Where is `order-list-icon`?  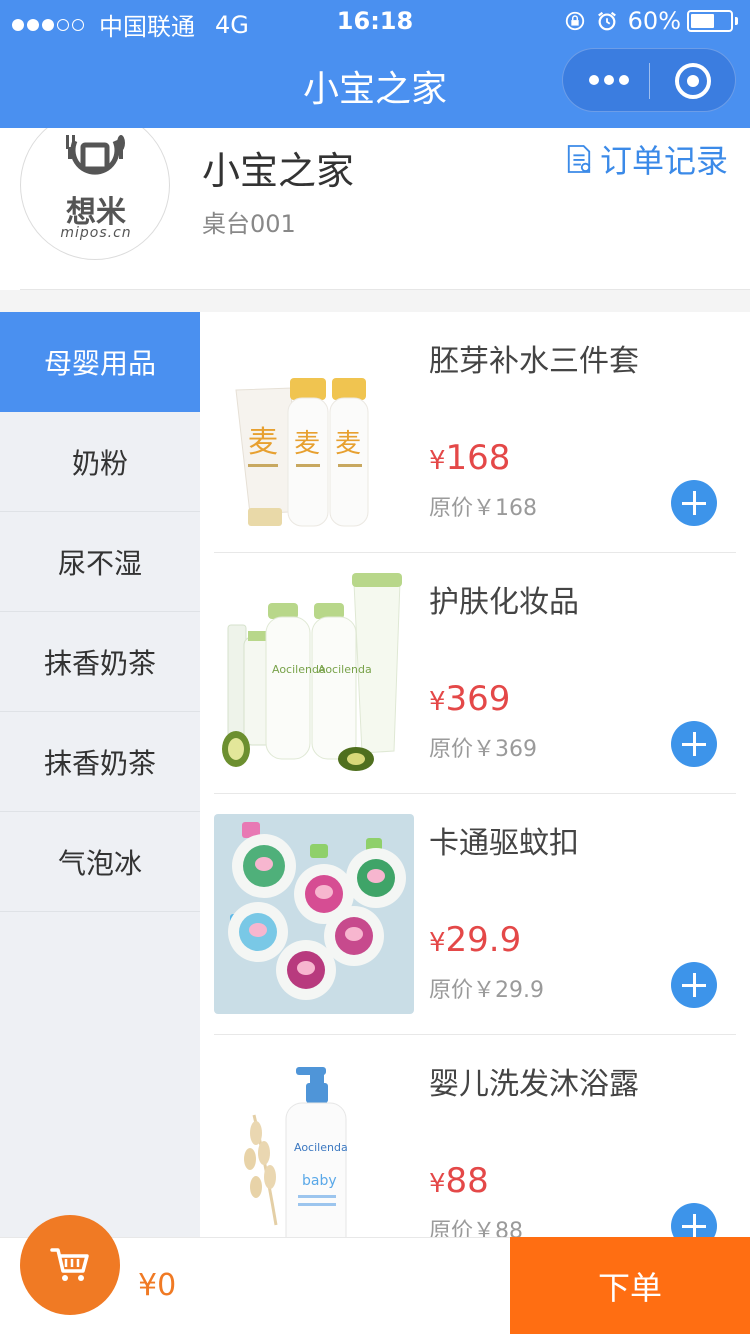
order-list-icon is located at coordinates (579, 159).